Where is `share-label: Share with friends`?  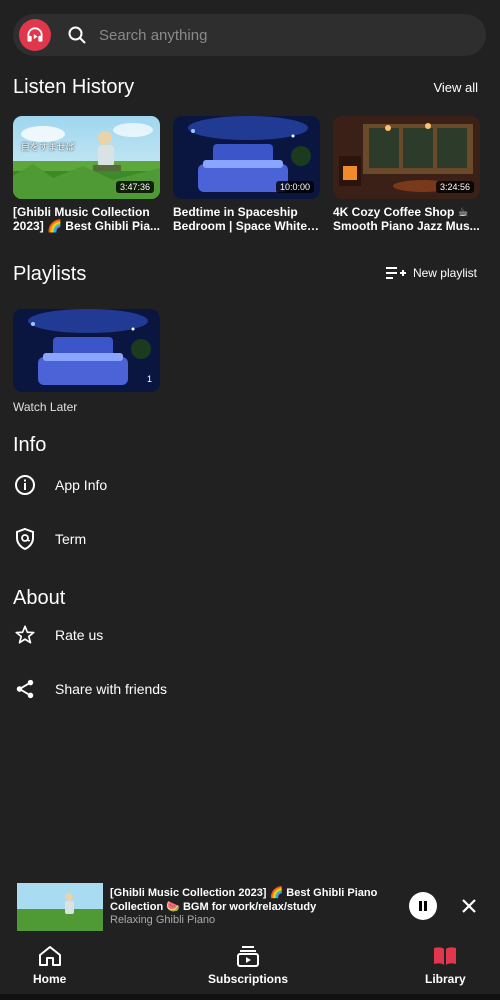 share-label: Share with friends is located at coordinates (111, 689).